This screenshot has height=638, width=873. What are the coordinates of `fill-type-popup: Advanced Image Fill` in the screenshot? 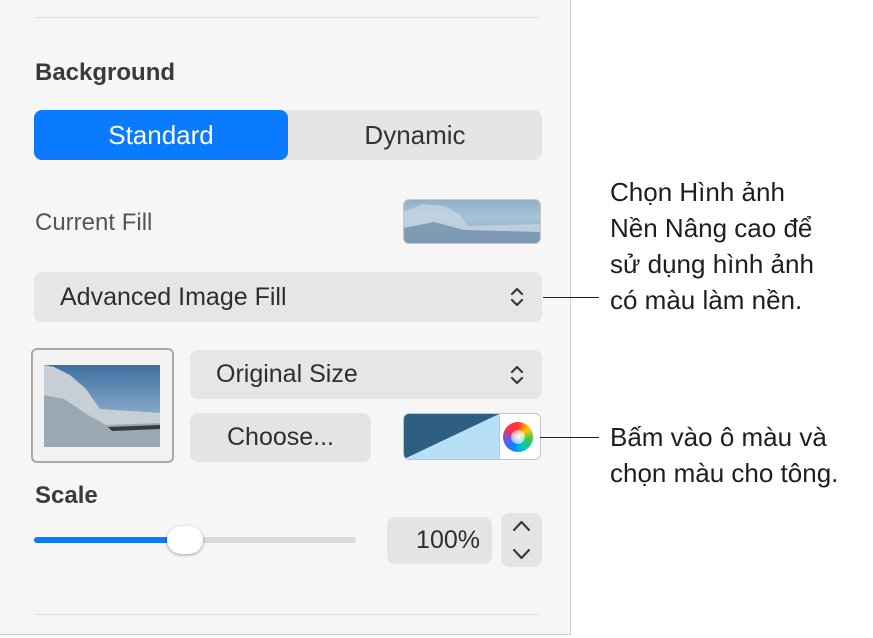 It's located at (288, 297).